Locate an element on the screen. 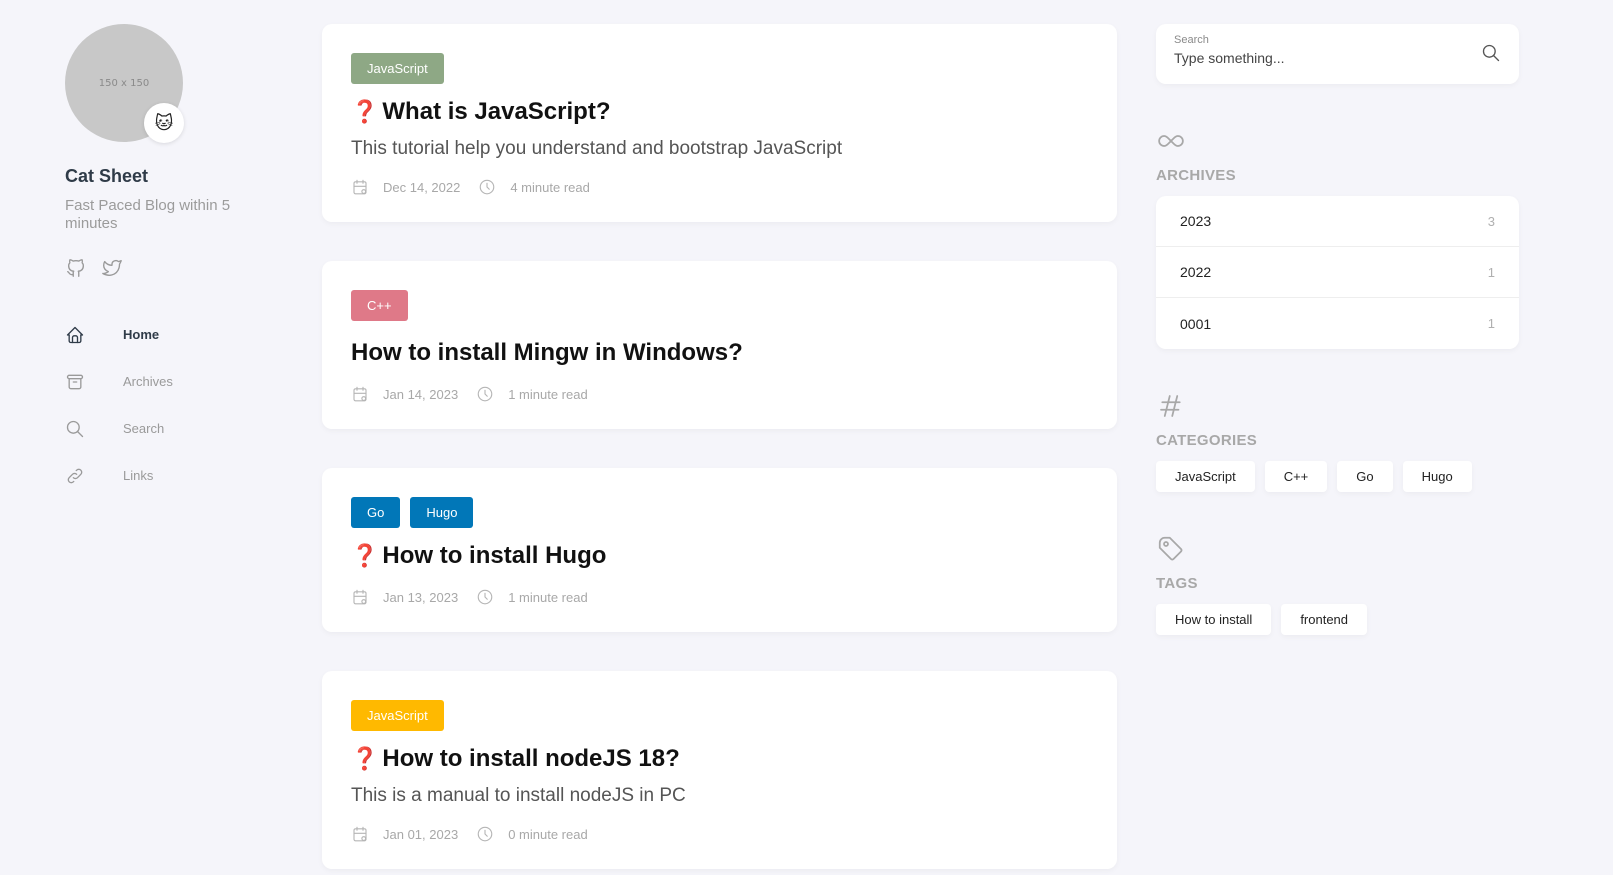 The image size is (1613, 875). post-meta: Jan 01, 2023 0 minute read is located at coordinates (719, 834).